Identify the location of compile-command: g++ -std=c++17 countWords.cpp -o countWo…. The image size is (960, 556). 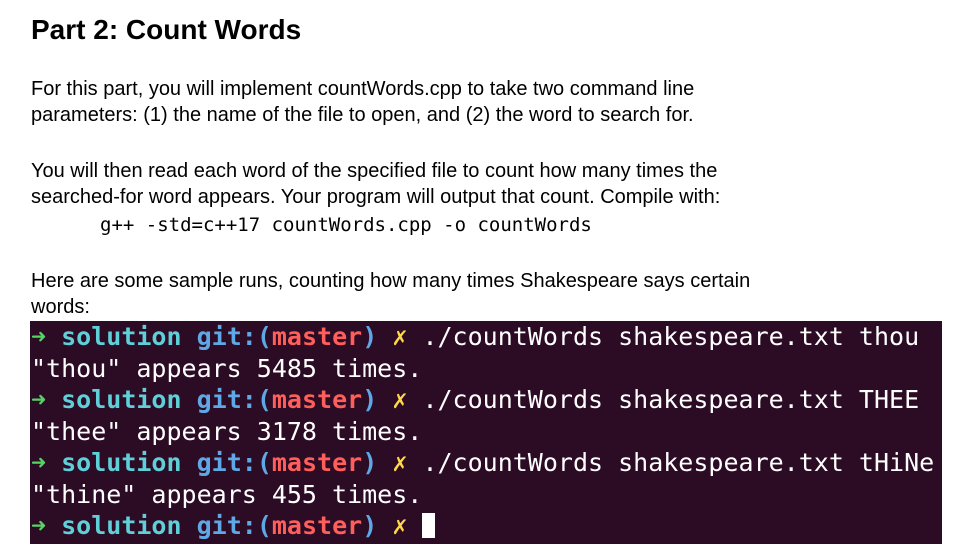
(346, 225).